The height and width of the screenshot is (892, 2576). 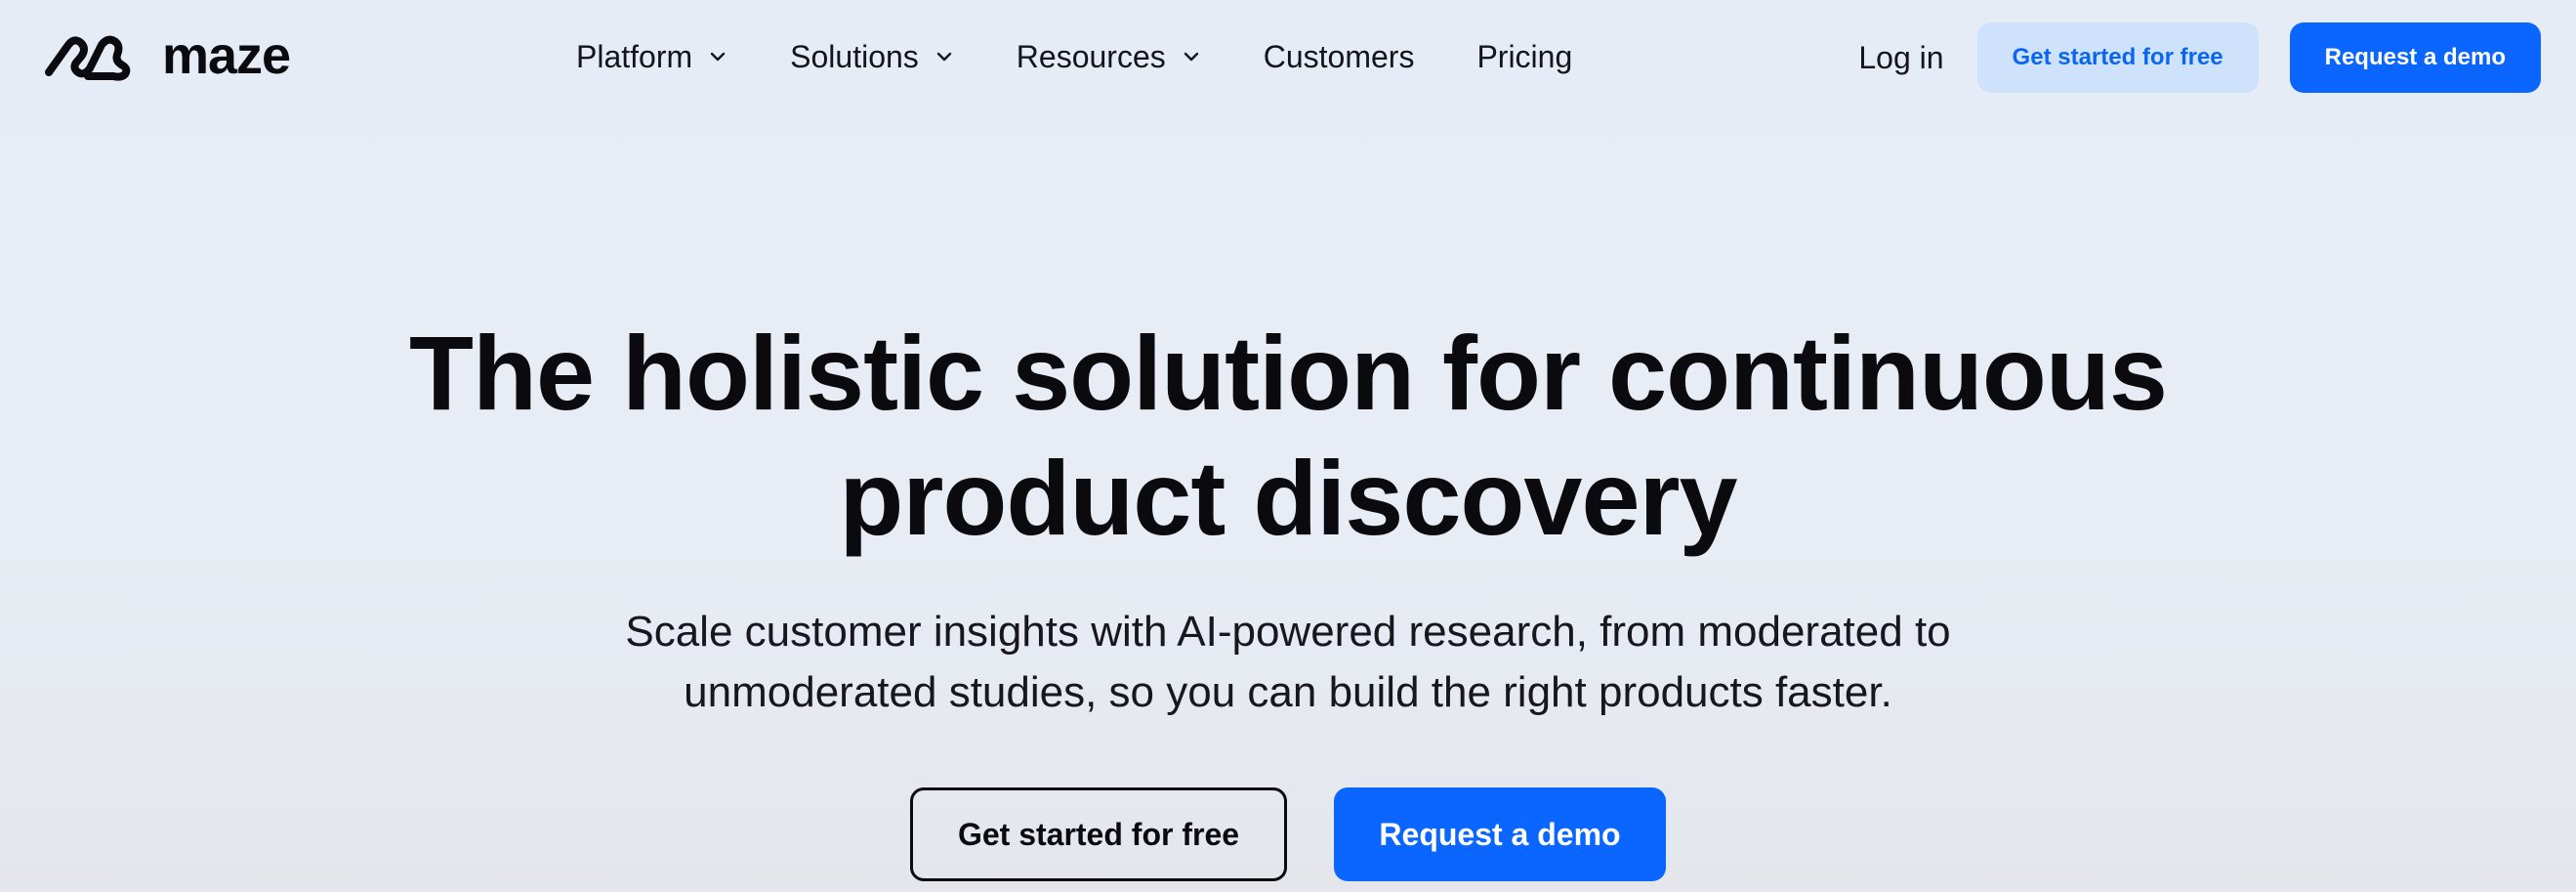 I want to click on hero-headline-line2: product discovery, so click(x=1288, y=498).